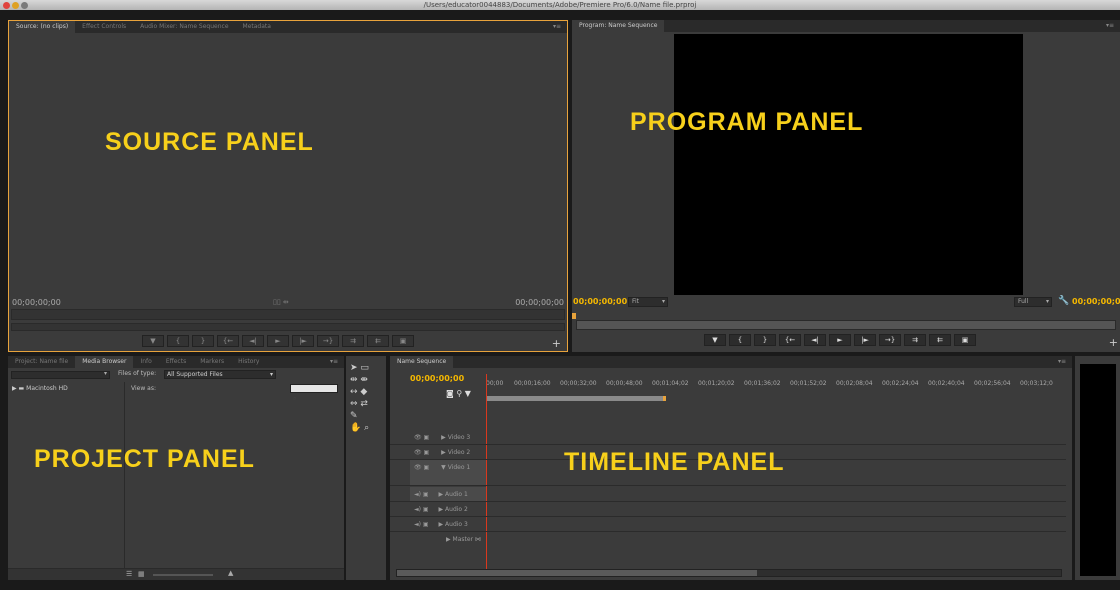 Image resolution: width=1120 pixels, height=590 pixels. Describe the element at coordinates (288, 314) in the screenshot. I see `source-scrubber` at that location.